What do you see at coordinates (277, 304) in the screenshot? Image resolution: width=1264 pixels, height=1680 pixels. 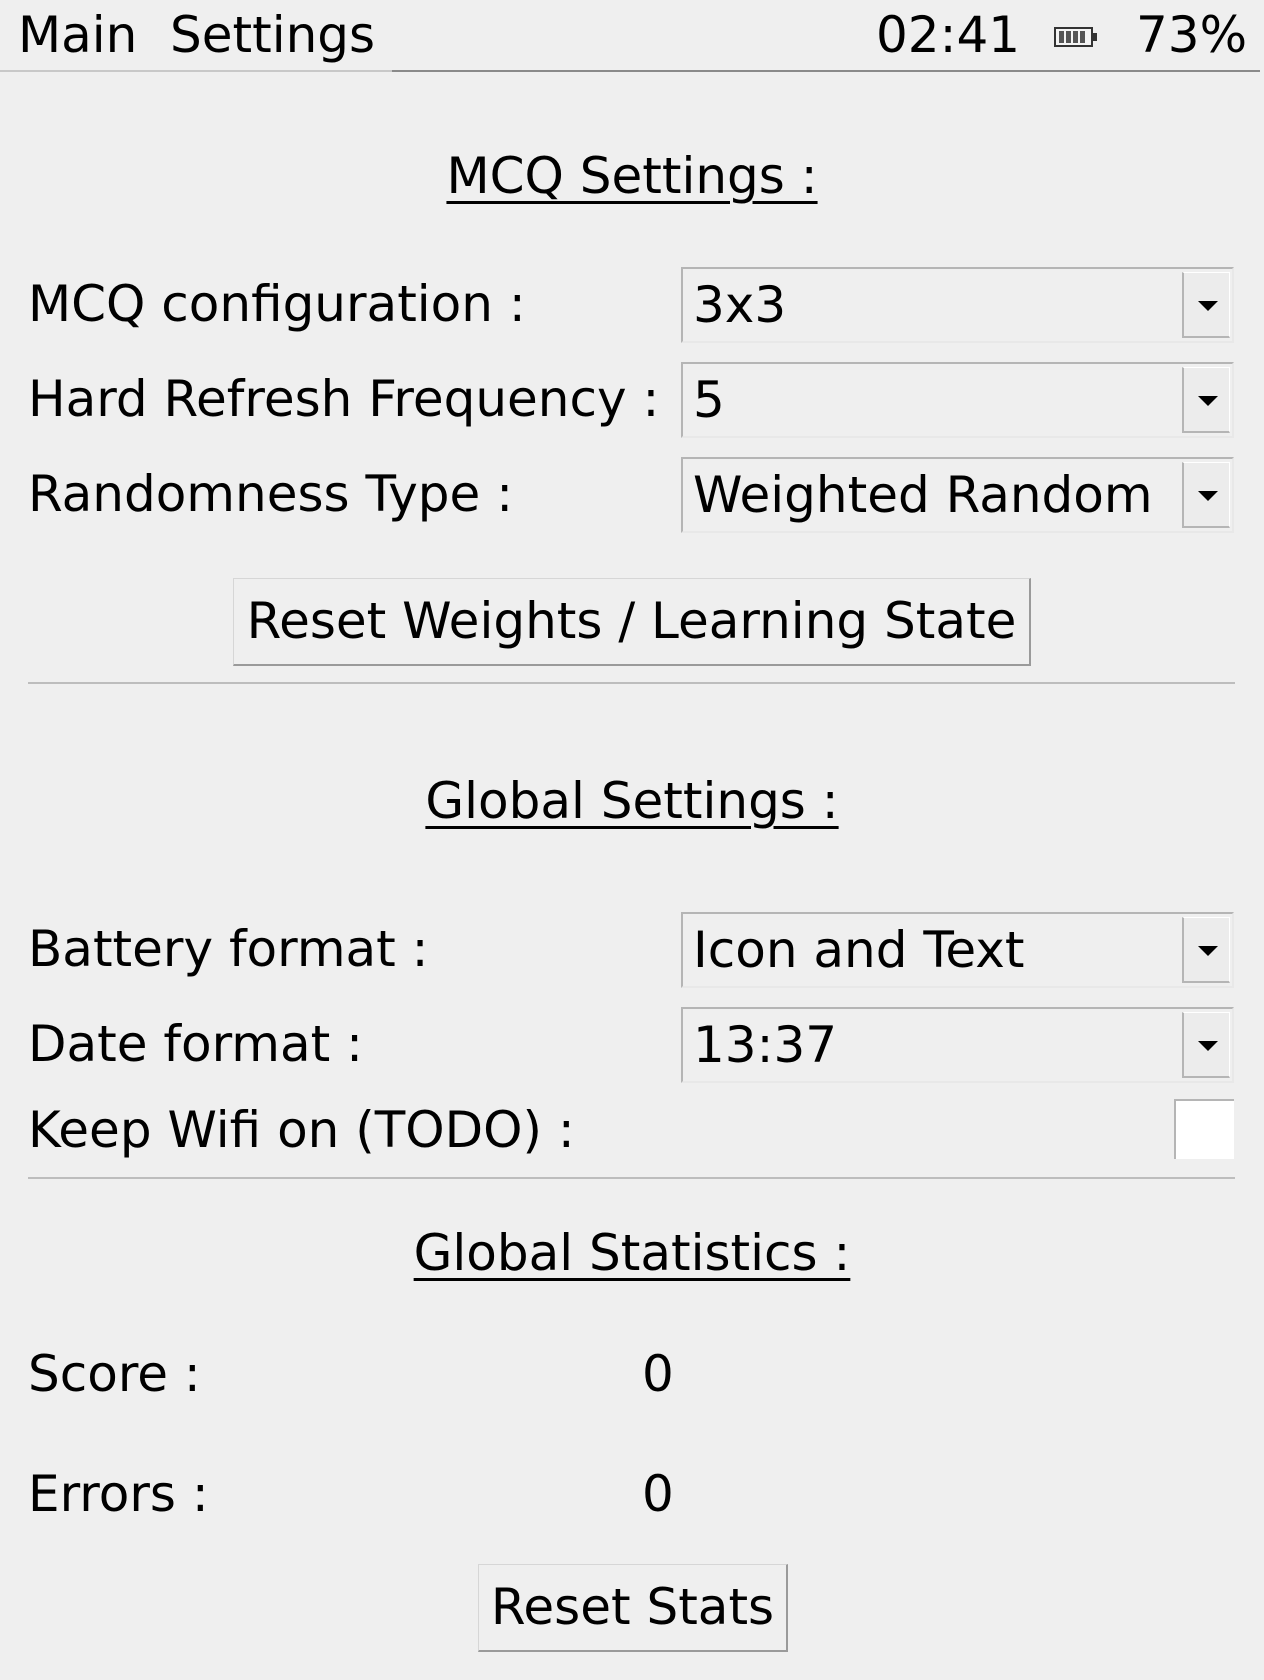 I see `mcq-config-label: MCQ configuration :` at bounding box center [277, 304].